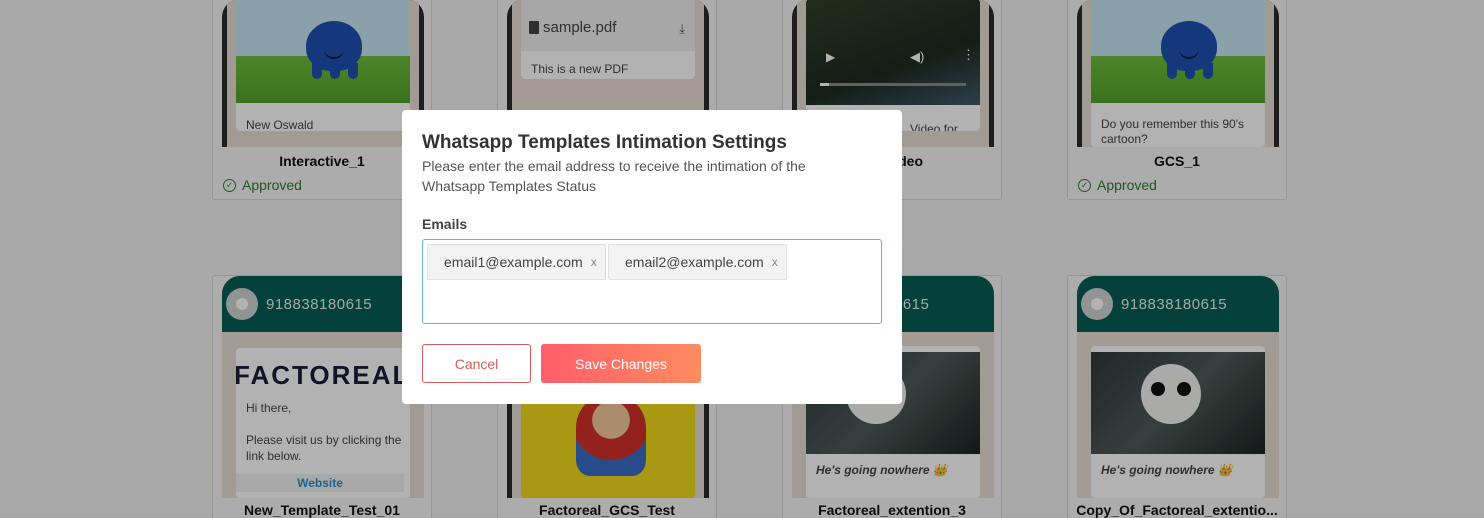  I want to click on email-chip: email1@example.com x, so click(516, 262).